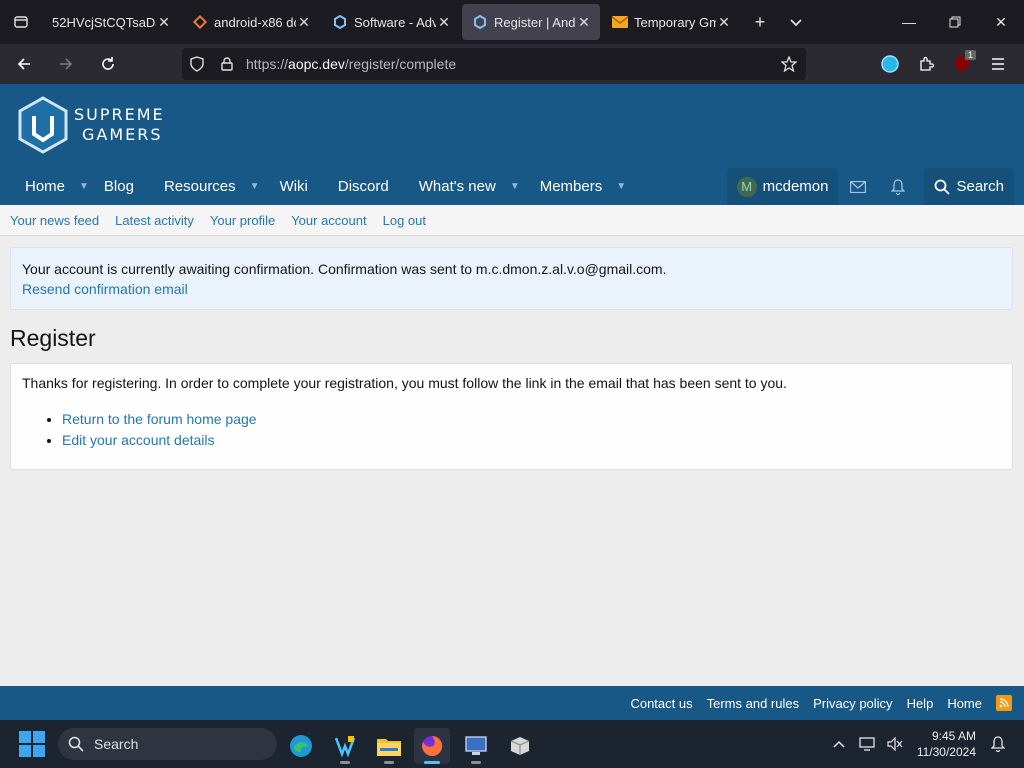  I want to click on extension-badge: 1, so click(970, 55).